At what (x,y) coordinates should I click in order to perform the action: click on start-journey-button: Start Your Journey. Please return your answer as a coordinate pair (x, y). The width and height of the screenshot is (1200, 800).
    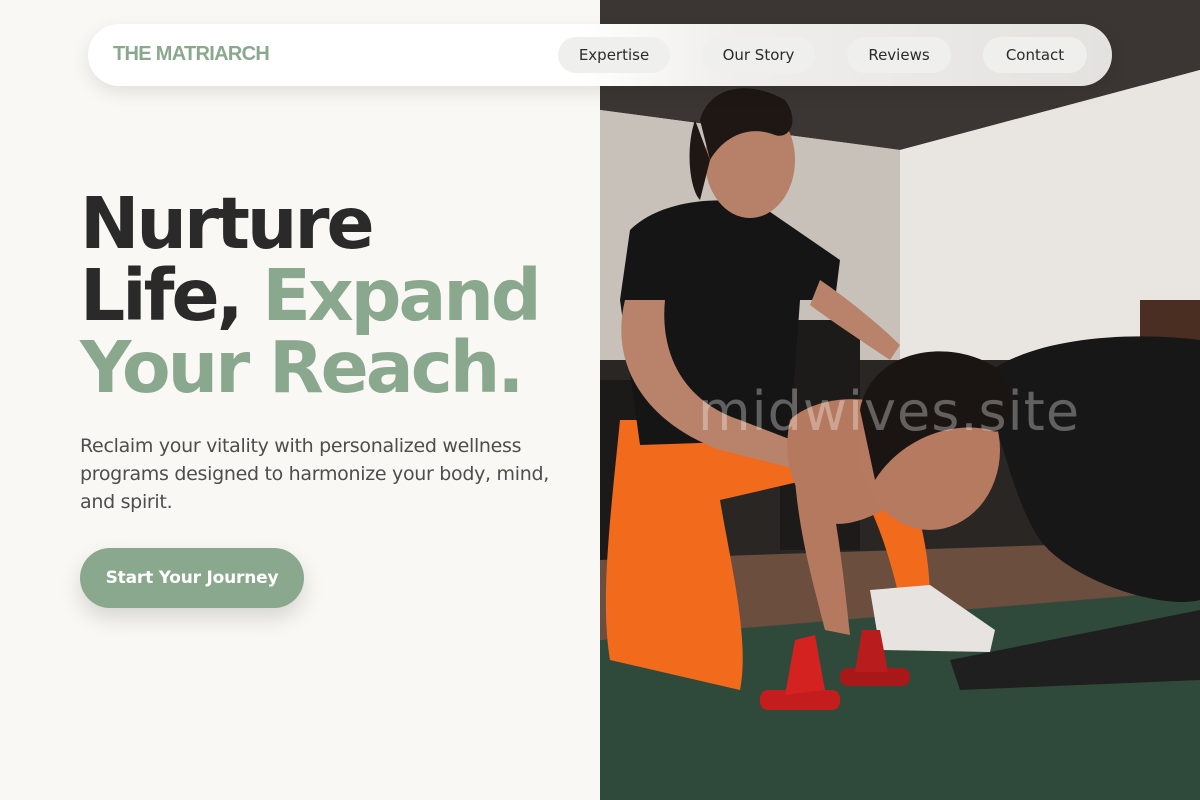
    Looking at the image, I should click on (192, 578).